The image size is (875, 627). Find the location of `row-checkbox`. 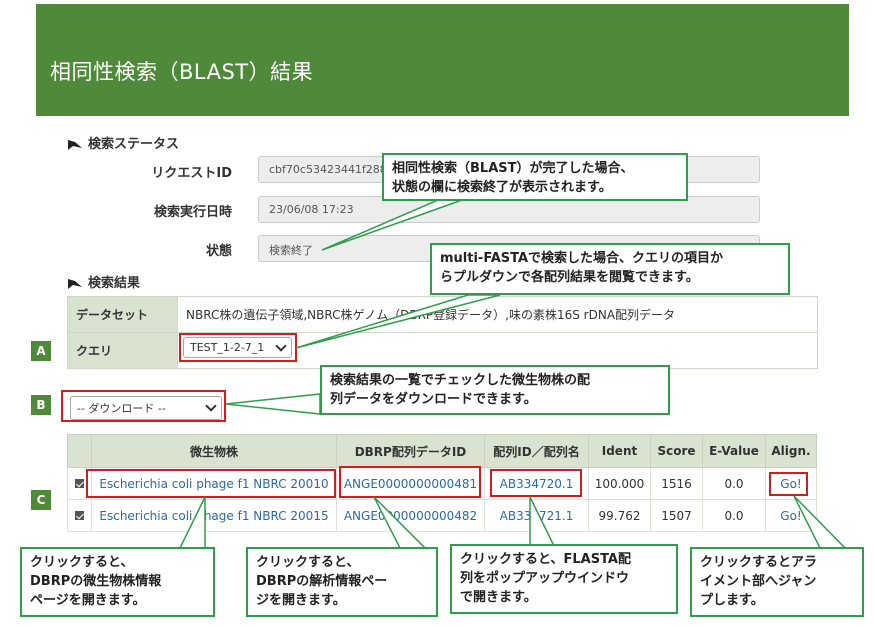

row-checkbox is located at coordinates (79, 515).